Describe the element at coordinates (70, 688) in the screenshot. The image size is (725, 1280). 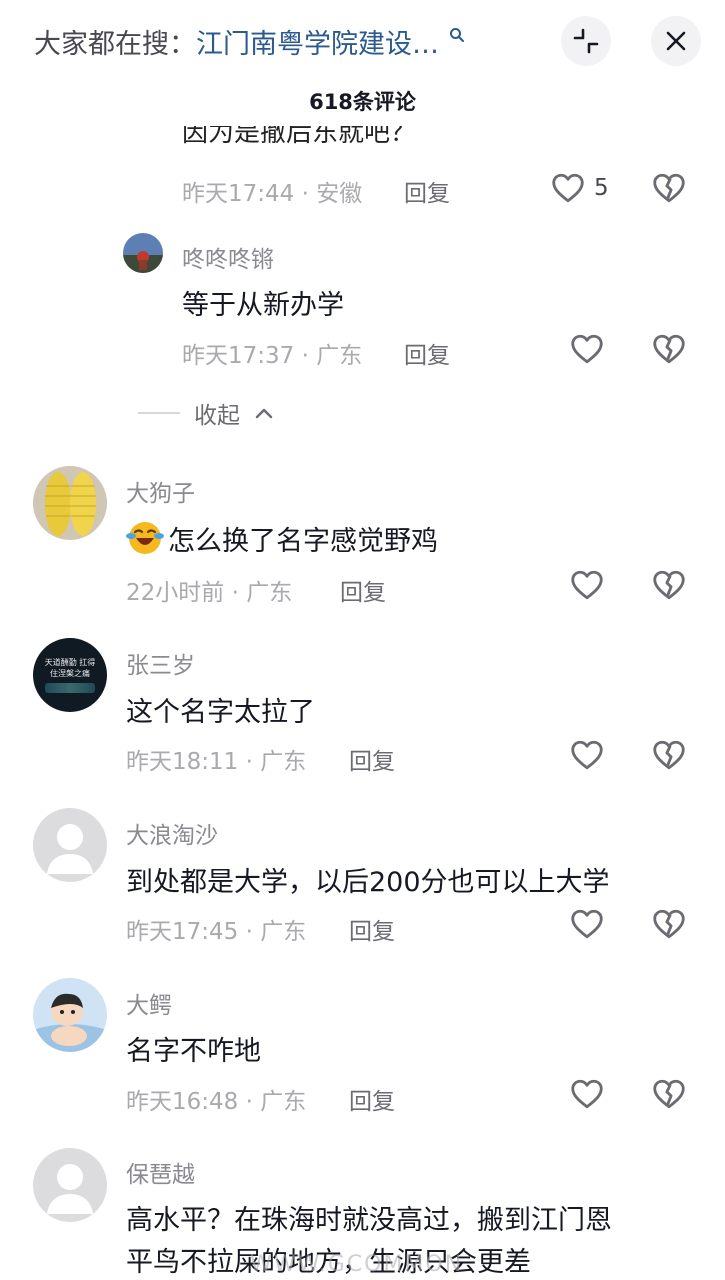
I see `avatar-scenery` at that location.